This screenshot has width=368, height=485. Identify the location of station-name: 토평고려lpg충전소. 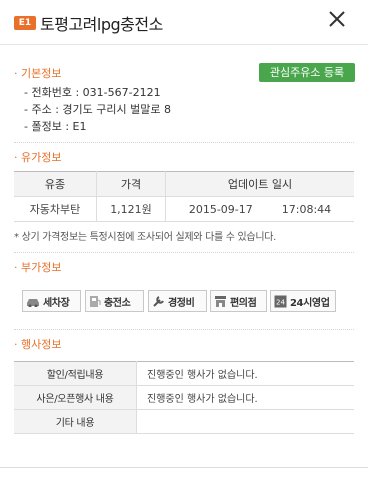
(101, 24).